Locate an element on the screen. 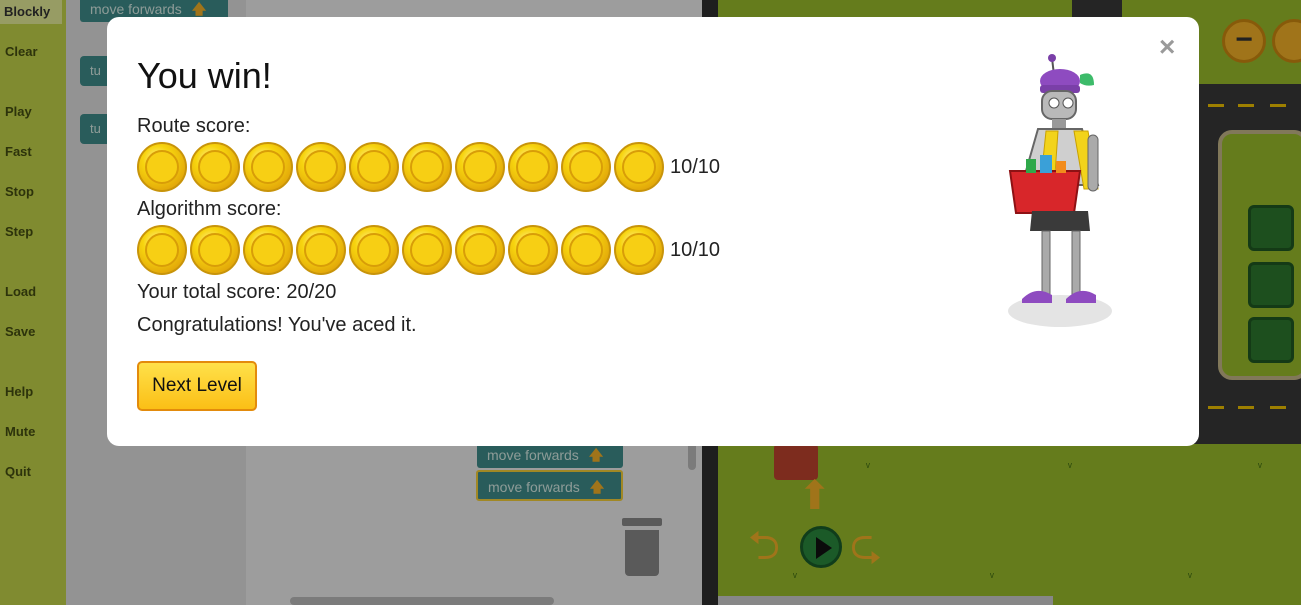  robot-character-icon is located at coordinates (1060, 190).